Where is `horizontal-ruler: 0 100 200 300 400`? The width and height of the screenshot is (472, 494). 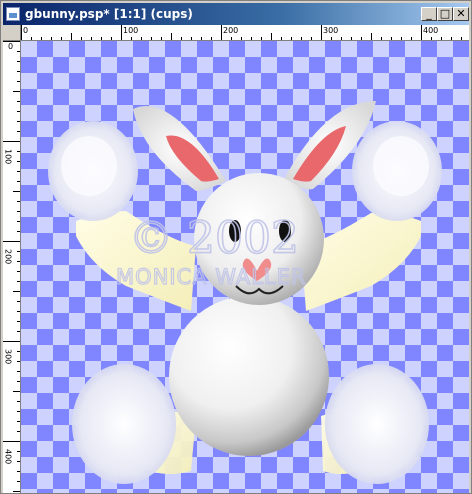 horizontal-ruler: 0 100 200 300 400 is located at coordinates (245, 33).